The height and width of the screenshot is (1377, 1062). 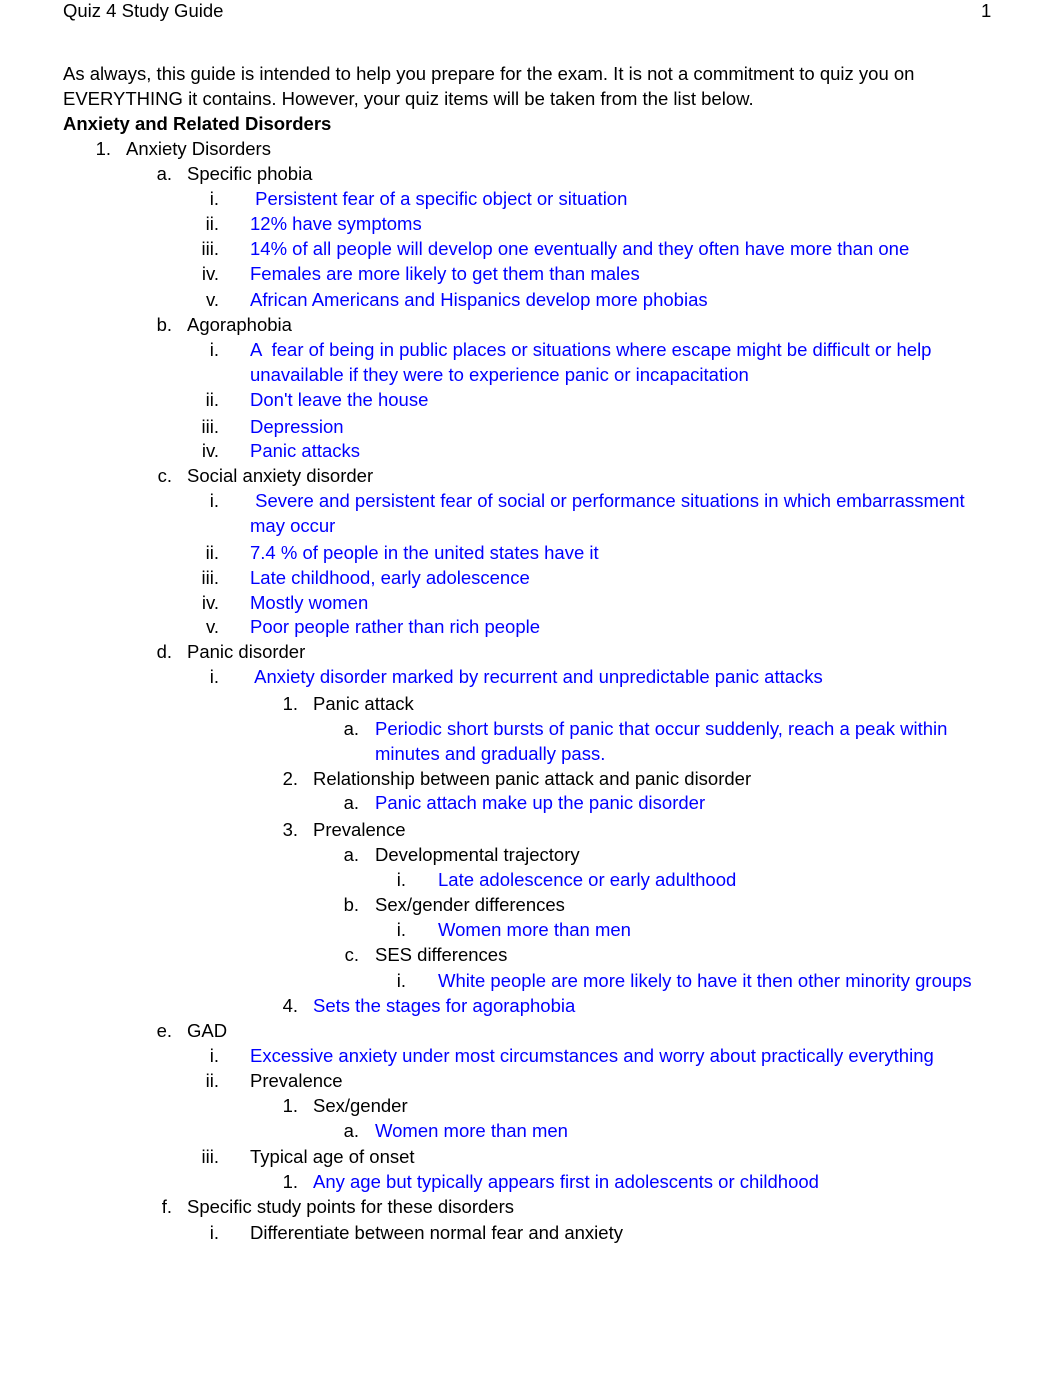 What do you see at coordinates (534, 929) in the screenshot?
I see `answer-text: Women more than men` at bounding box center [534, 929].